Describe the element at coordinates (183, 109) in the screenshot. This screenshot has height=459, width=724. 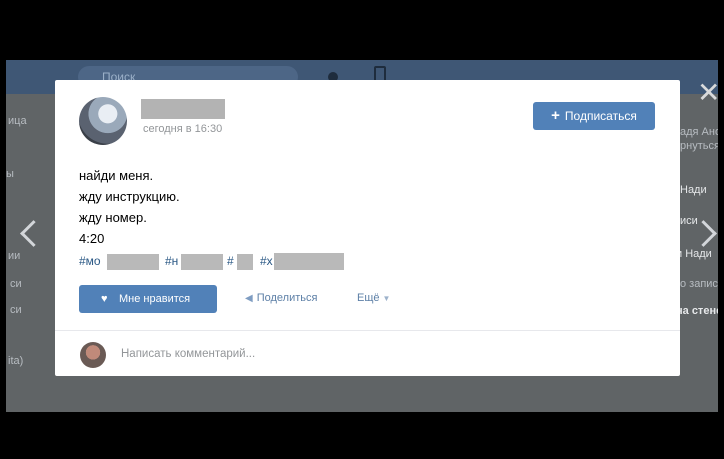
I see `author-name-redacted` at that location.